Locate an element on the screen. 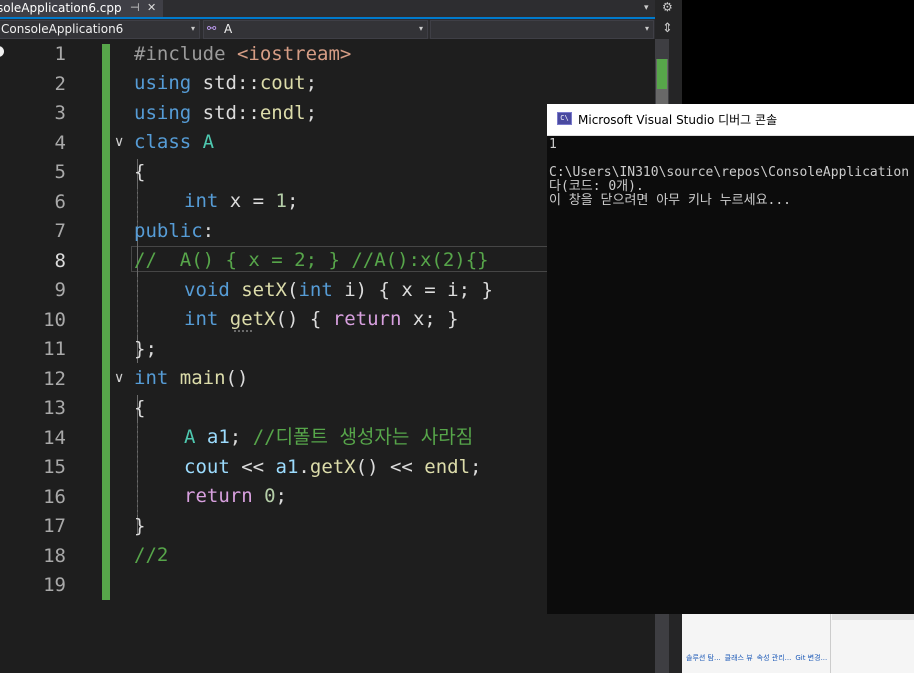 This screenshot has width=914, height=673. line-number: 15 is located at coordinates (54, 467).